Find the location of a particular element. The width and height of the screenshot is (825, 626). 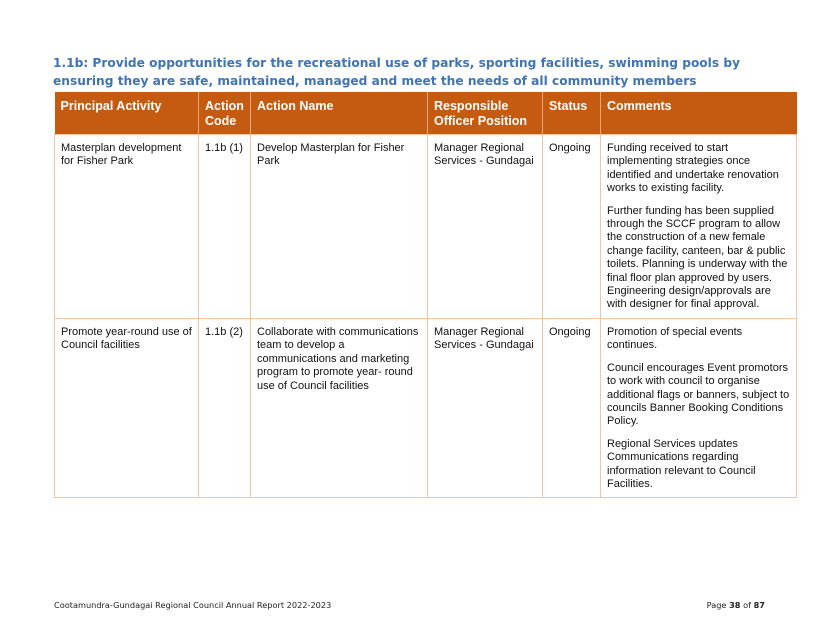

cell-principal-activity: Masterplan development for Fisher Park is located at coordinates (126, 226).